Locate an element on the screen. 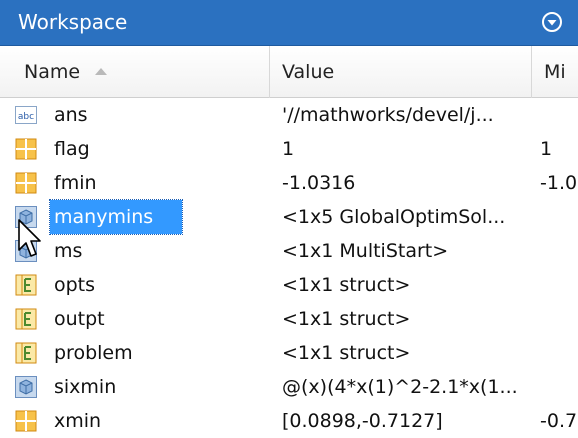 The width and height of the screenshot is (578, 438). variable-name: opts is located at coordinates (75, 285).